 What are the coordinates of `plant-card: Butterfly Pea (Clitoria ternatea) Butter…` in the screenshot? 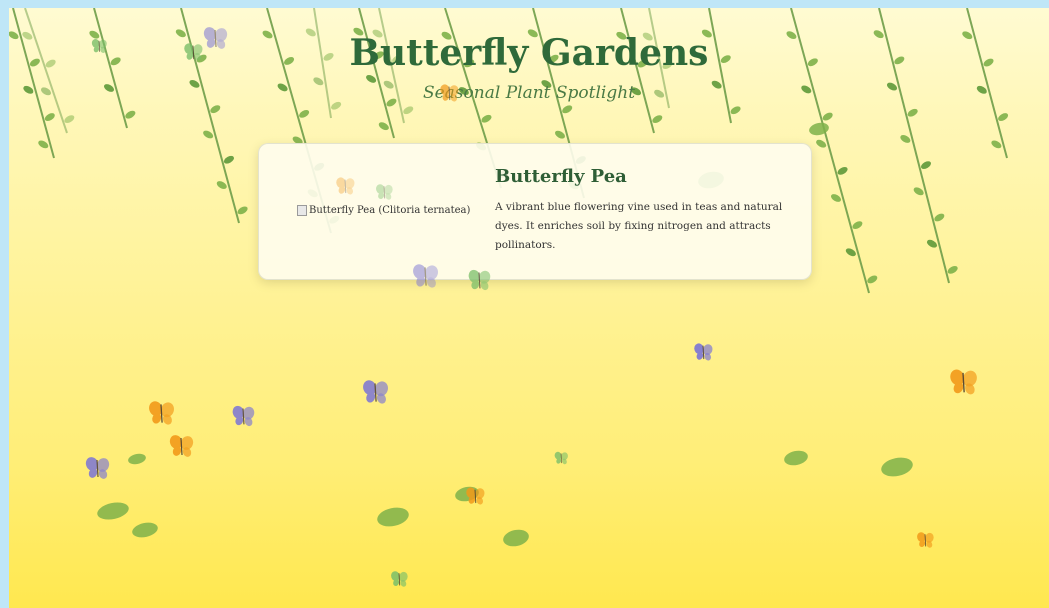 It's located at (535, 211).